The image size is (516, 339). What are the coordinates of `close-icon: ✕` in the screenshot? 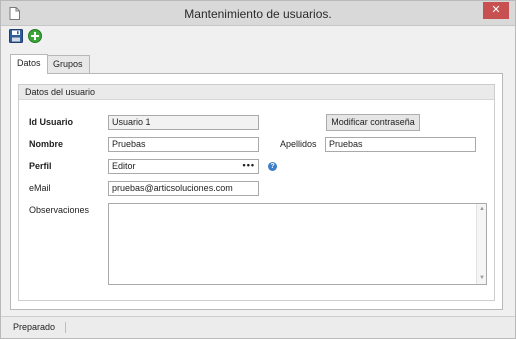 It's located at (496, 10).